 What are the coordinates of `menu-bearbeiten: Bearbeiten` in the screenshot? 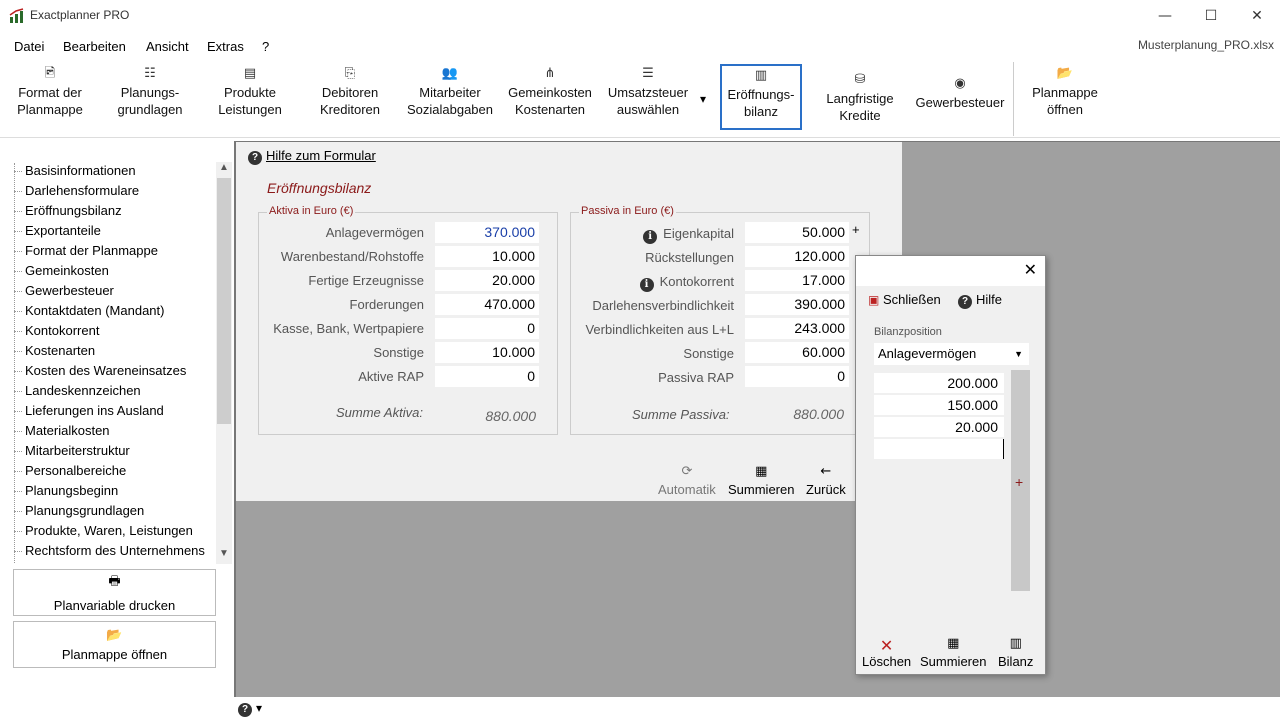 It's located at (94, 46).